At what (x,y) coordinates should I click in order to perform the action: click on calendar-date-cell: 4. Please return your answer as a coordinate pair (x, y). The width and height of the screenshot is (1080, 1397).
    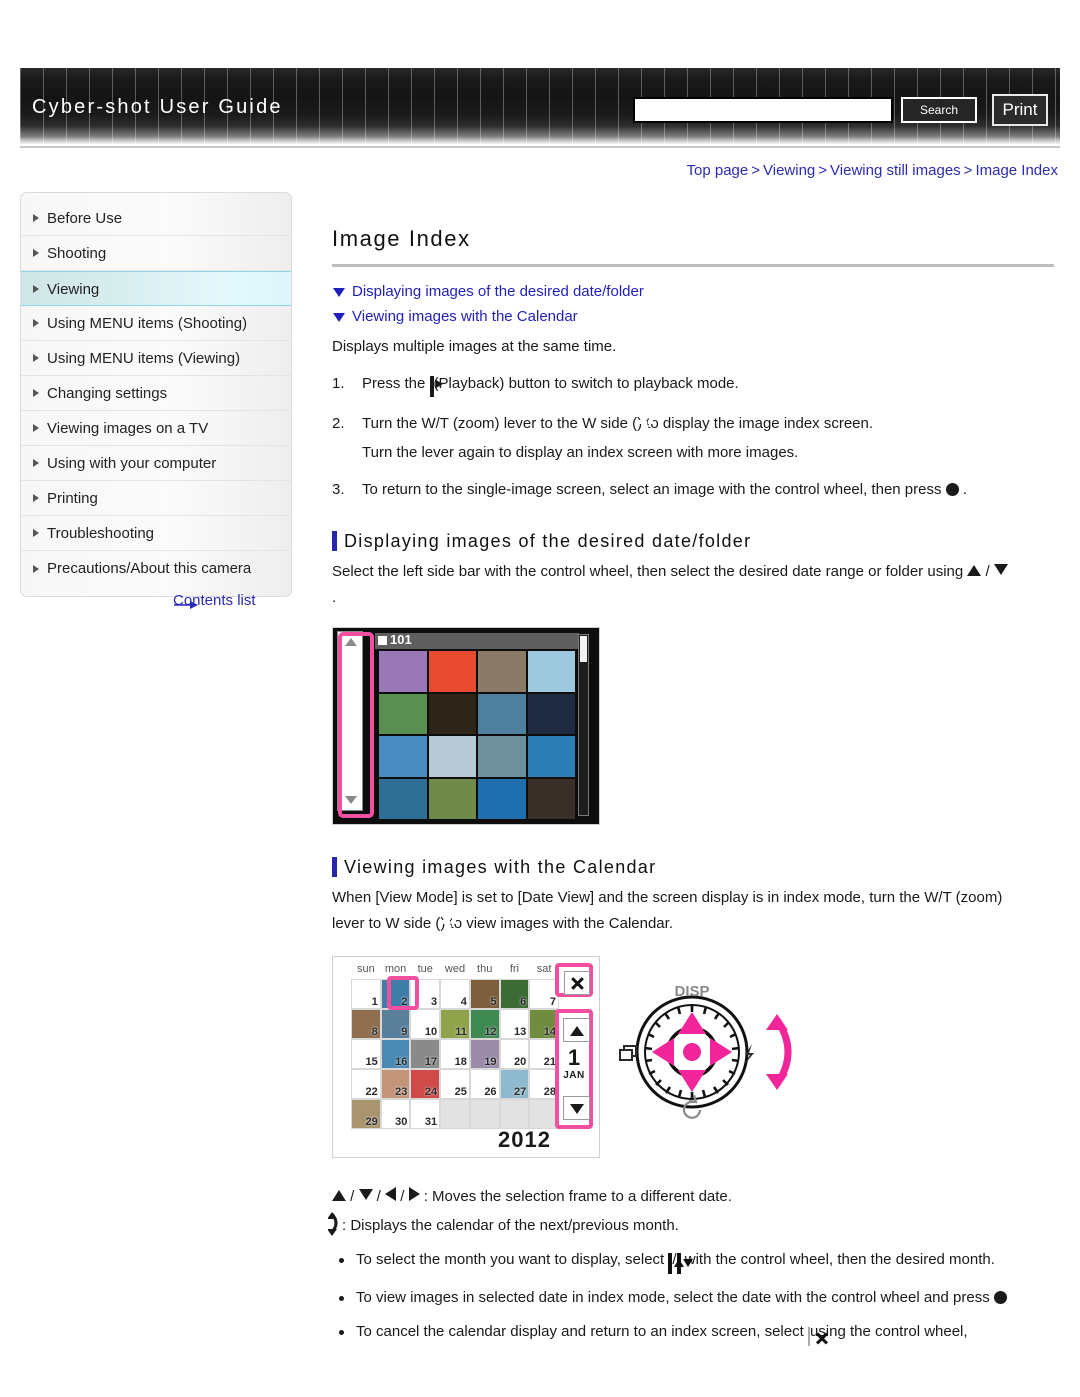
    Looking at the image, I should click on (455, 994).